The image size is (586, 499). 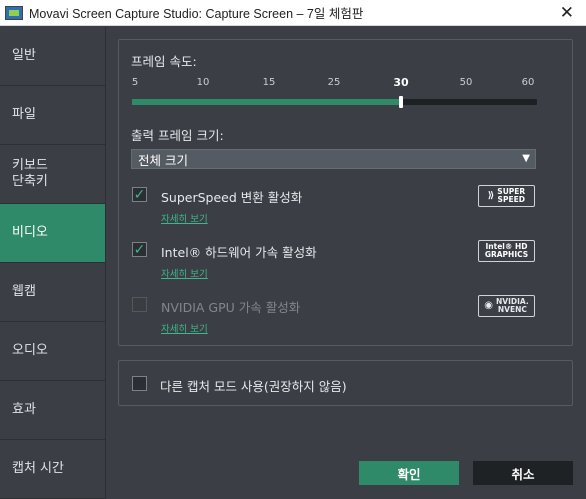 What do you see at coordinates (163, 160) in the screenshot?
I see `output-frame-size-value: 전체 크기` at bounding box center [163, 160].